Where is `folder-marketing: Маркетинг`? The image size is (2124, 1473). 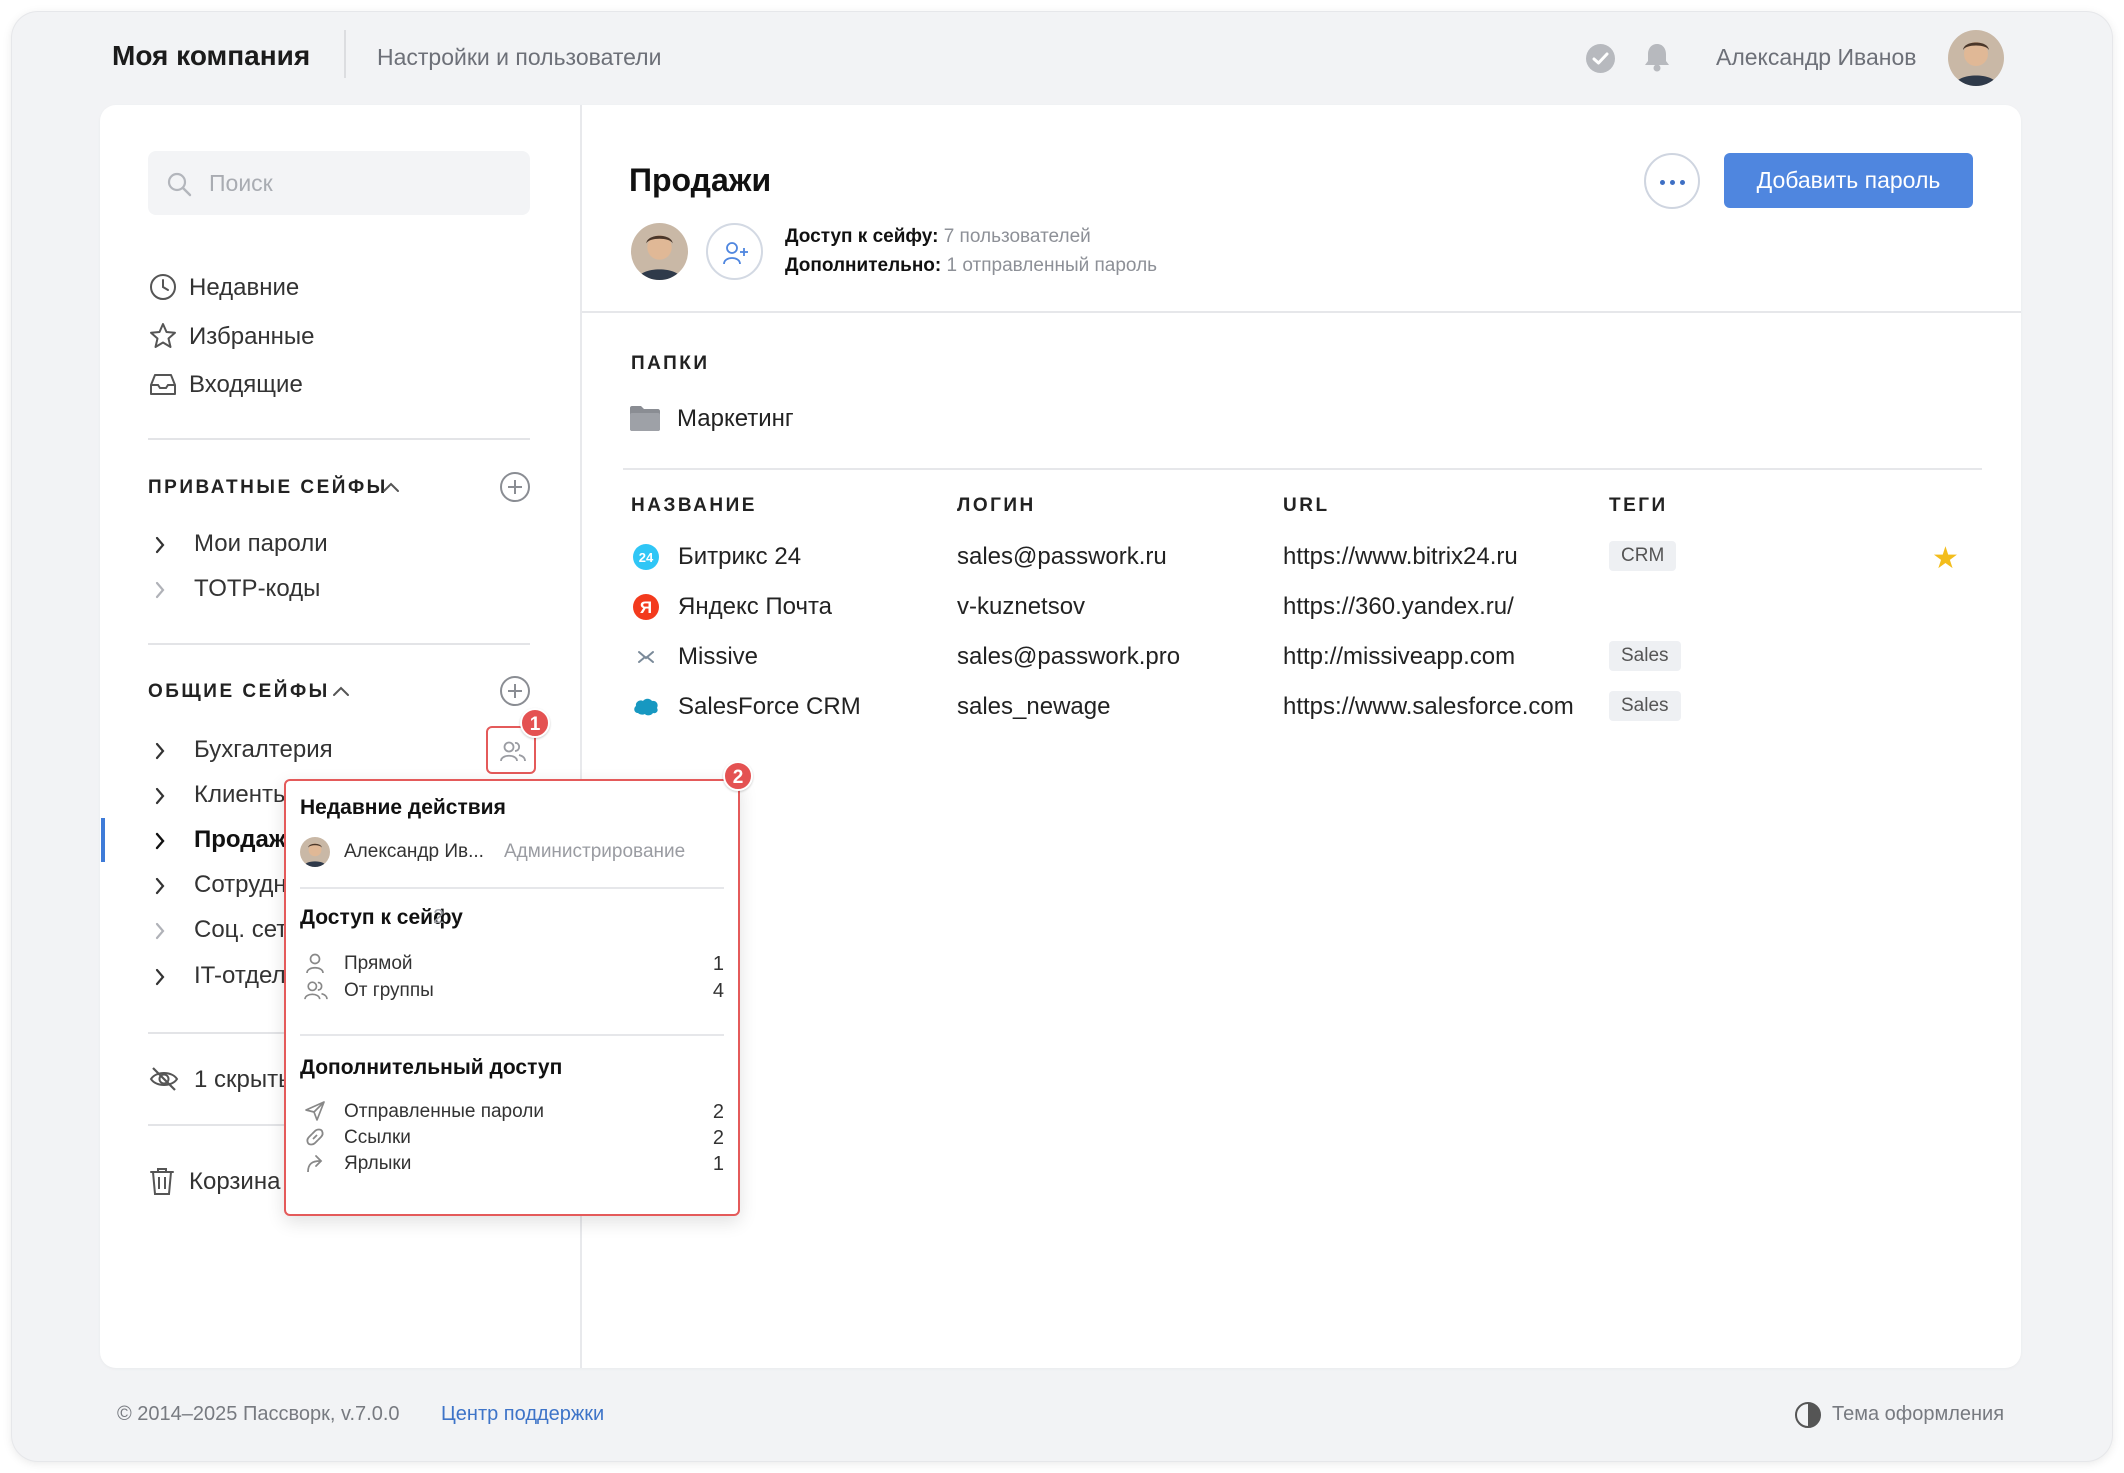 folder-marketing: Маркетинг is located at coordinates (735, 419).